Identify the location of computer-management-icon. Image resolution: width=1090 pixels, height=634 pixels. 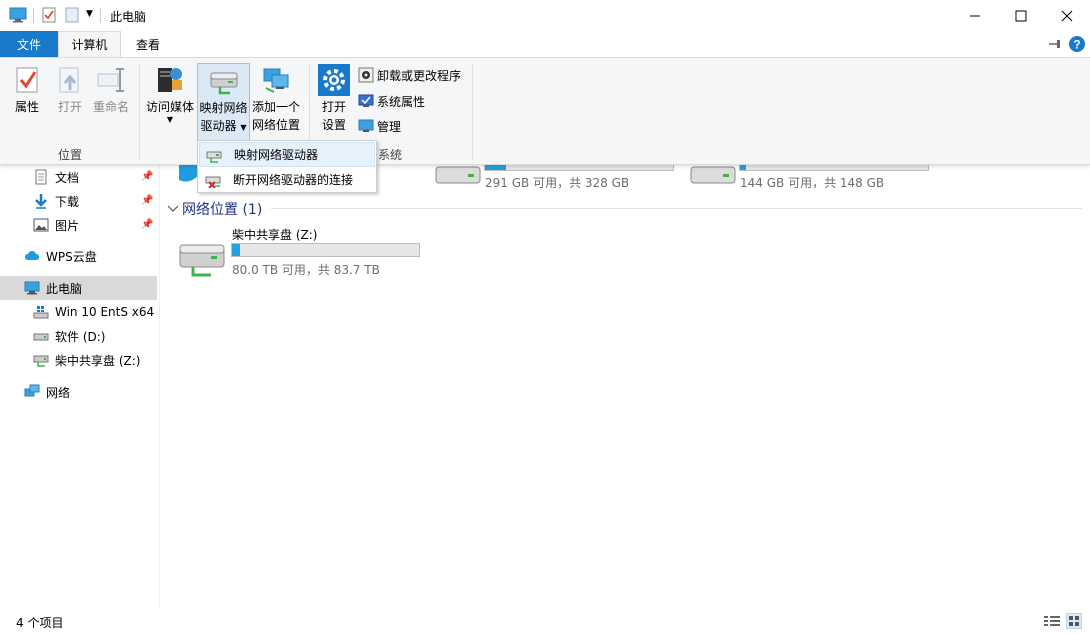
(366, 125).